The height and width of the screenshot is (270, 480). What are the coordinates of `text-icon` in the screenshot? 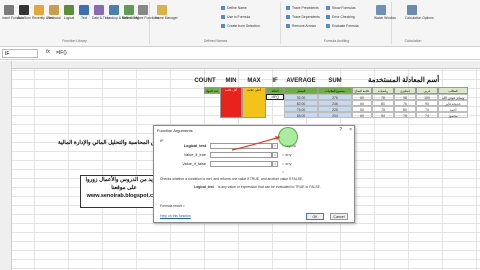 It's located at (84, 10).